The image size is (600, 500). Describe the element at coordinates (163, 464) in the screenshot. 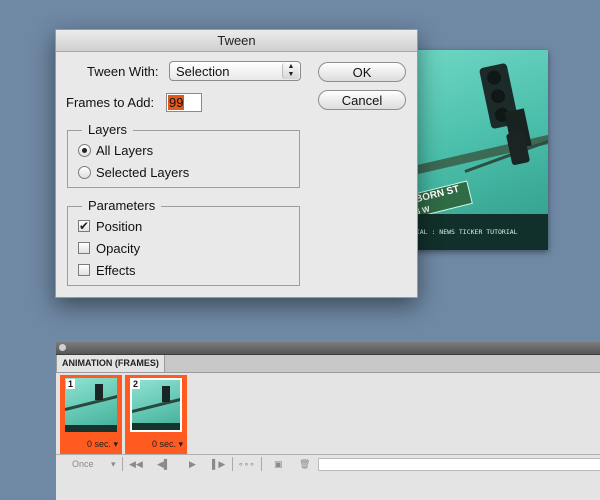

I see `previous-frame-icon: ◀▌` at that location.